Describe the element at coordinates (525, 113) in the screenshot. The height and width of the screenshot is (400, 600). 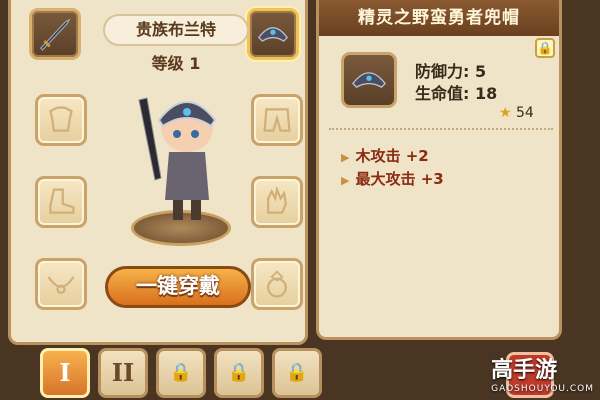
I see `score-value: 54` at that location.